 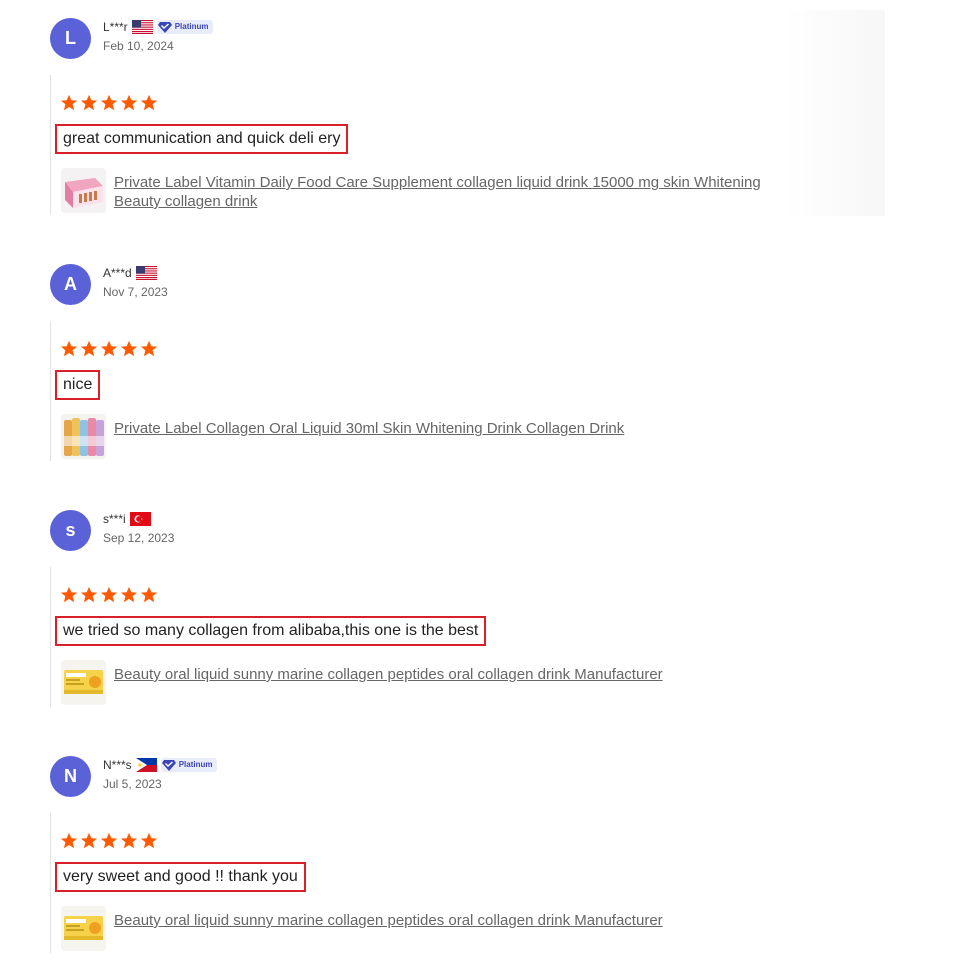 What do you see at coordinates (202, 139) in the screenshot?
I see `review-comment: great communication and quick deli ery` at bounding box center [202, 139].